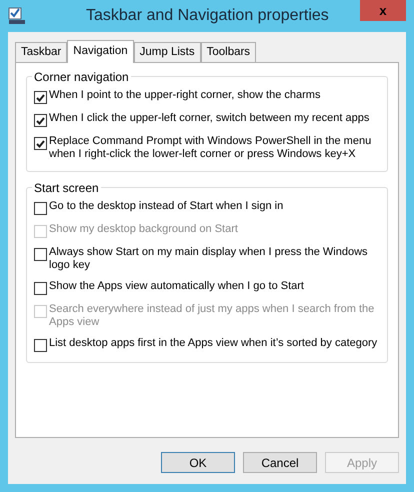  What do you see at coordinates (209, 119) in the screenshot?
I see `option-label: When I click the upper-left corner, switch between my recent apps` at bounding box center [209, 119].